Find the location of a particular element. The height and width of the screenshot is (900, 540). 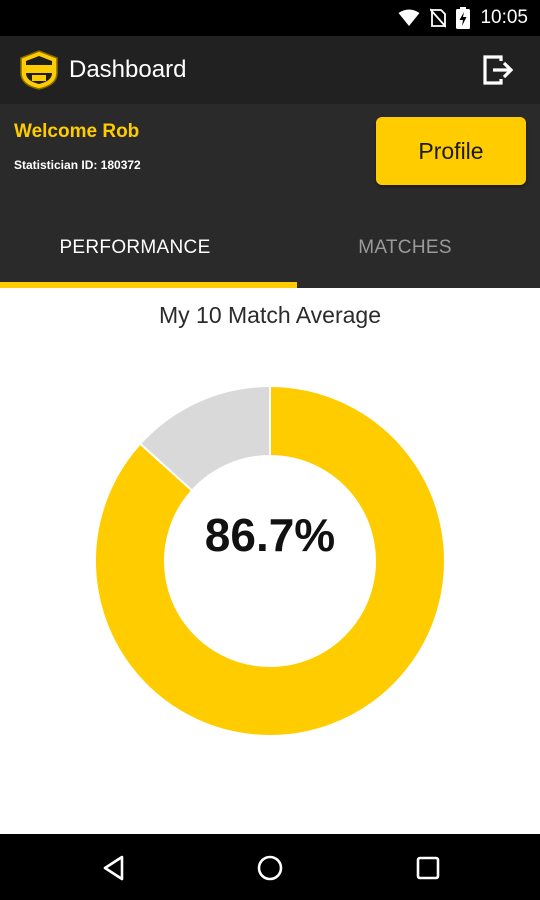

logout-button is located at coordinates (498, 70).